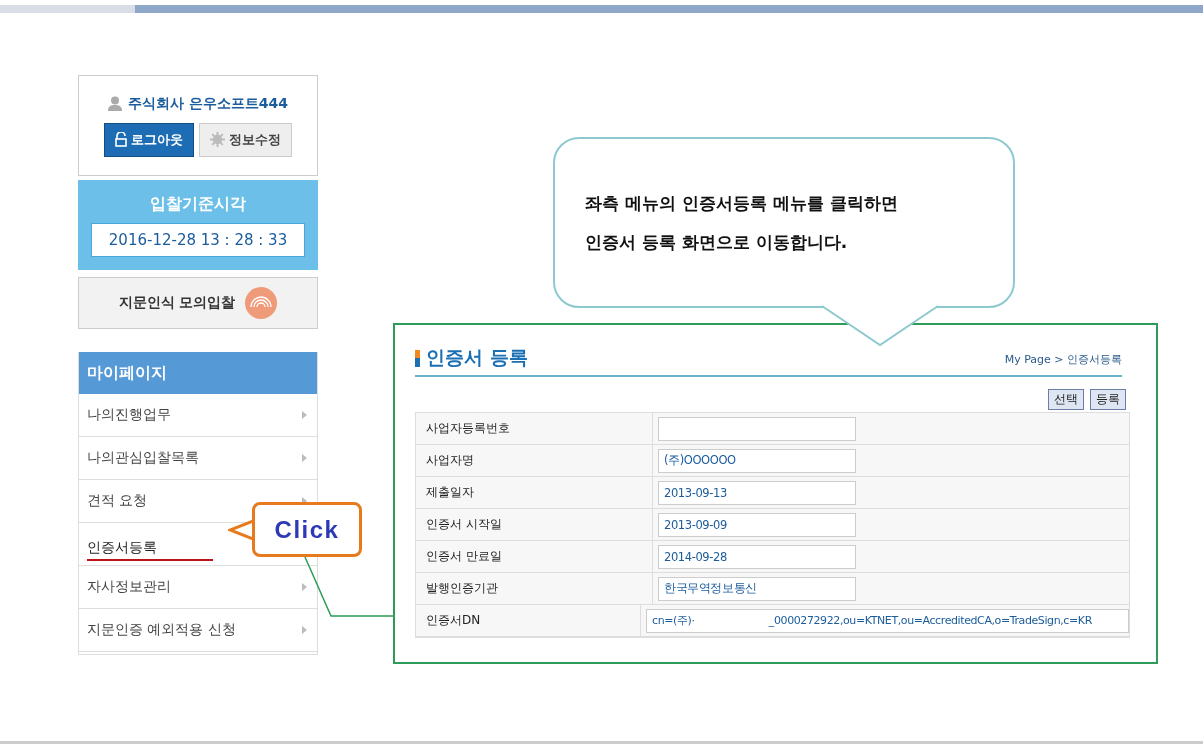  What do you see at coordinates (534, 492) in the screenshot?
I see `field-label: 제출일자` at bounding box center [534, 492].